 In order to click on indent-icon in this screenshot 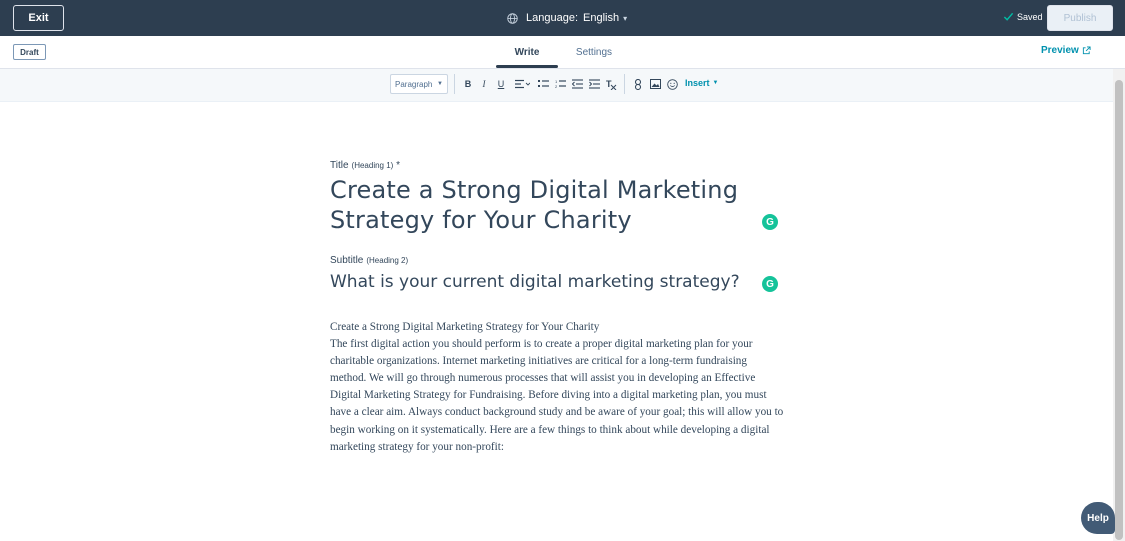, I will do `click(594, 84)`.